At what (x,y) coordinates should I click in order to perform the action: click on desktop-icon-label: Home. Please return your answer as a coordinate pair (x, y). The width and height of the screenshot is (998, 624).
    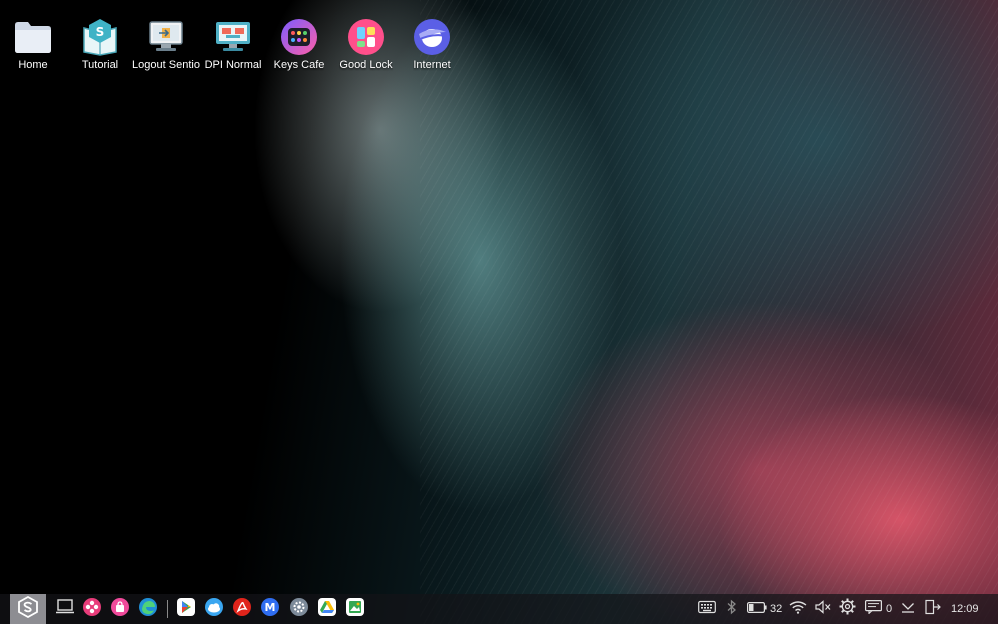
    Looking at the image, I should click on (33, 65).